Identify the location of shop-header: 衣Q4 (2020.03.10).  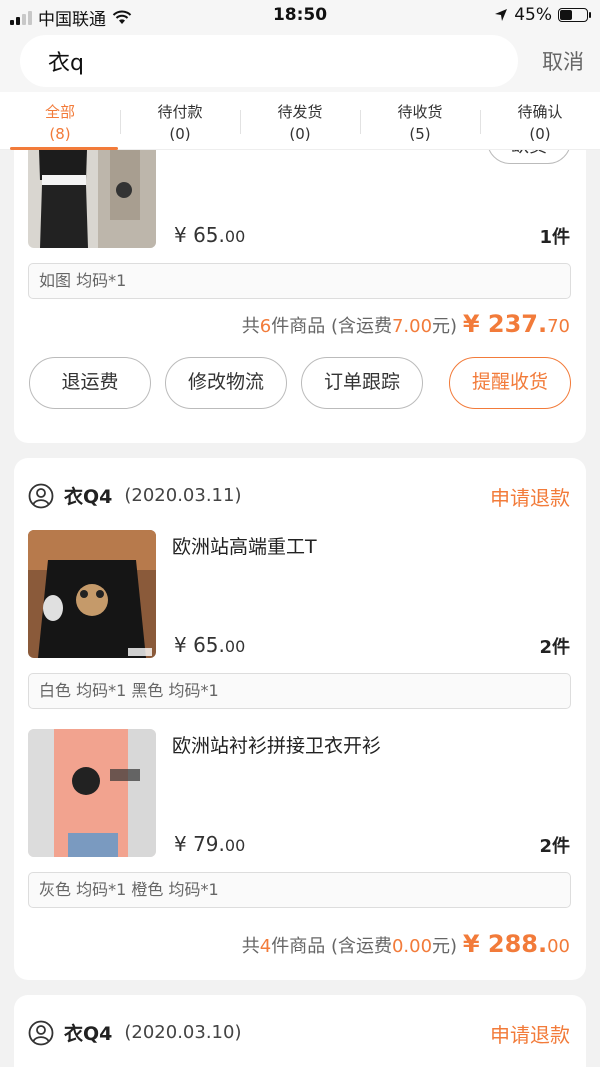
(134, 1032).